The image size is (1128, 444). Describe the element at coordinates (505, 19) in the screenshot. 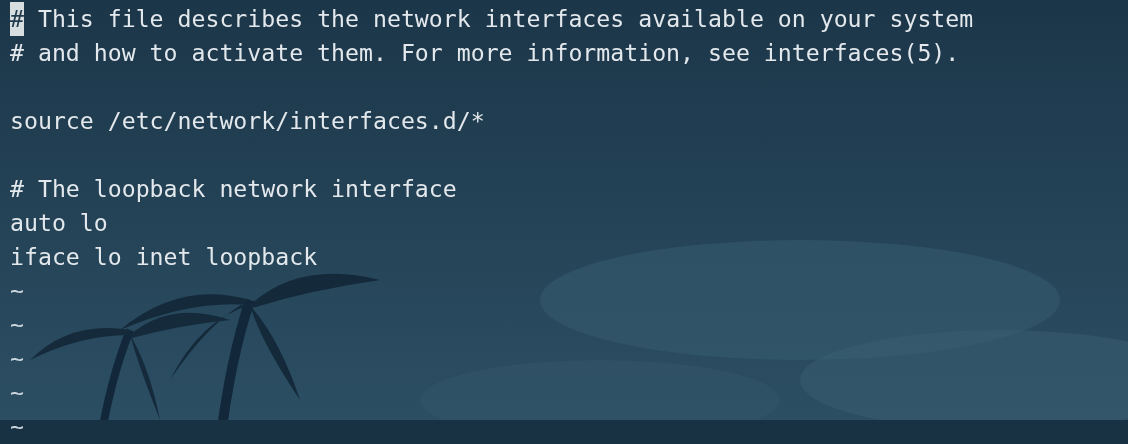

I see `code-line: This file describes the network interfaces available on your system` at that location.